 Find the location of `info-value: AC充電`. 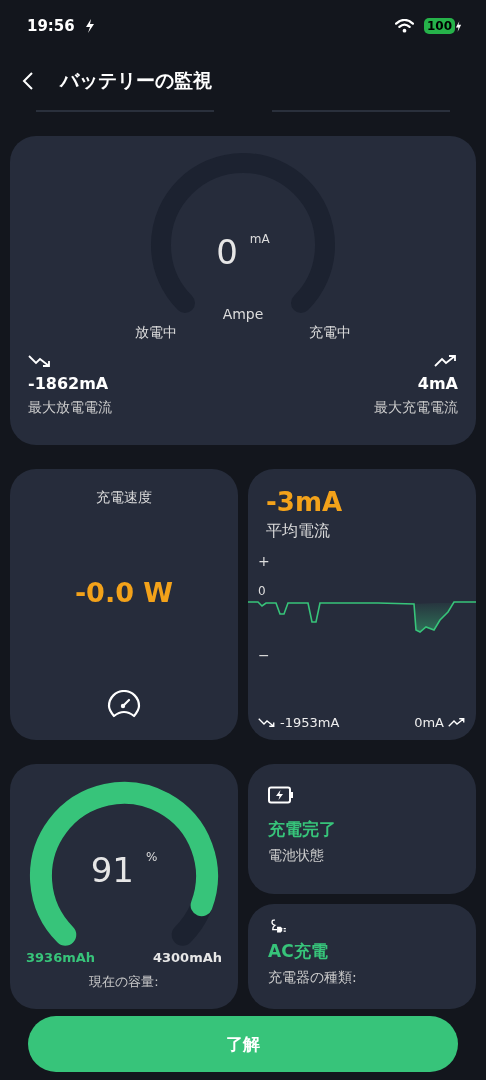

info-value: AC充電 is located at coordinates (298, 951).